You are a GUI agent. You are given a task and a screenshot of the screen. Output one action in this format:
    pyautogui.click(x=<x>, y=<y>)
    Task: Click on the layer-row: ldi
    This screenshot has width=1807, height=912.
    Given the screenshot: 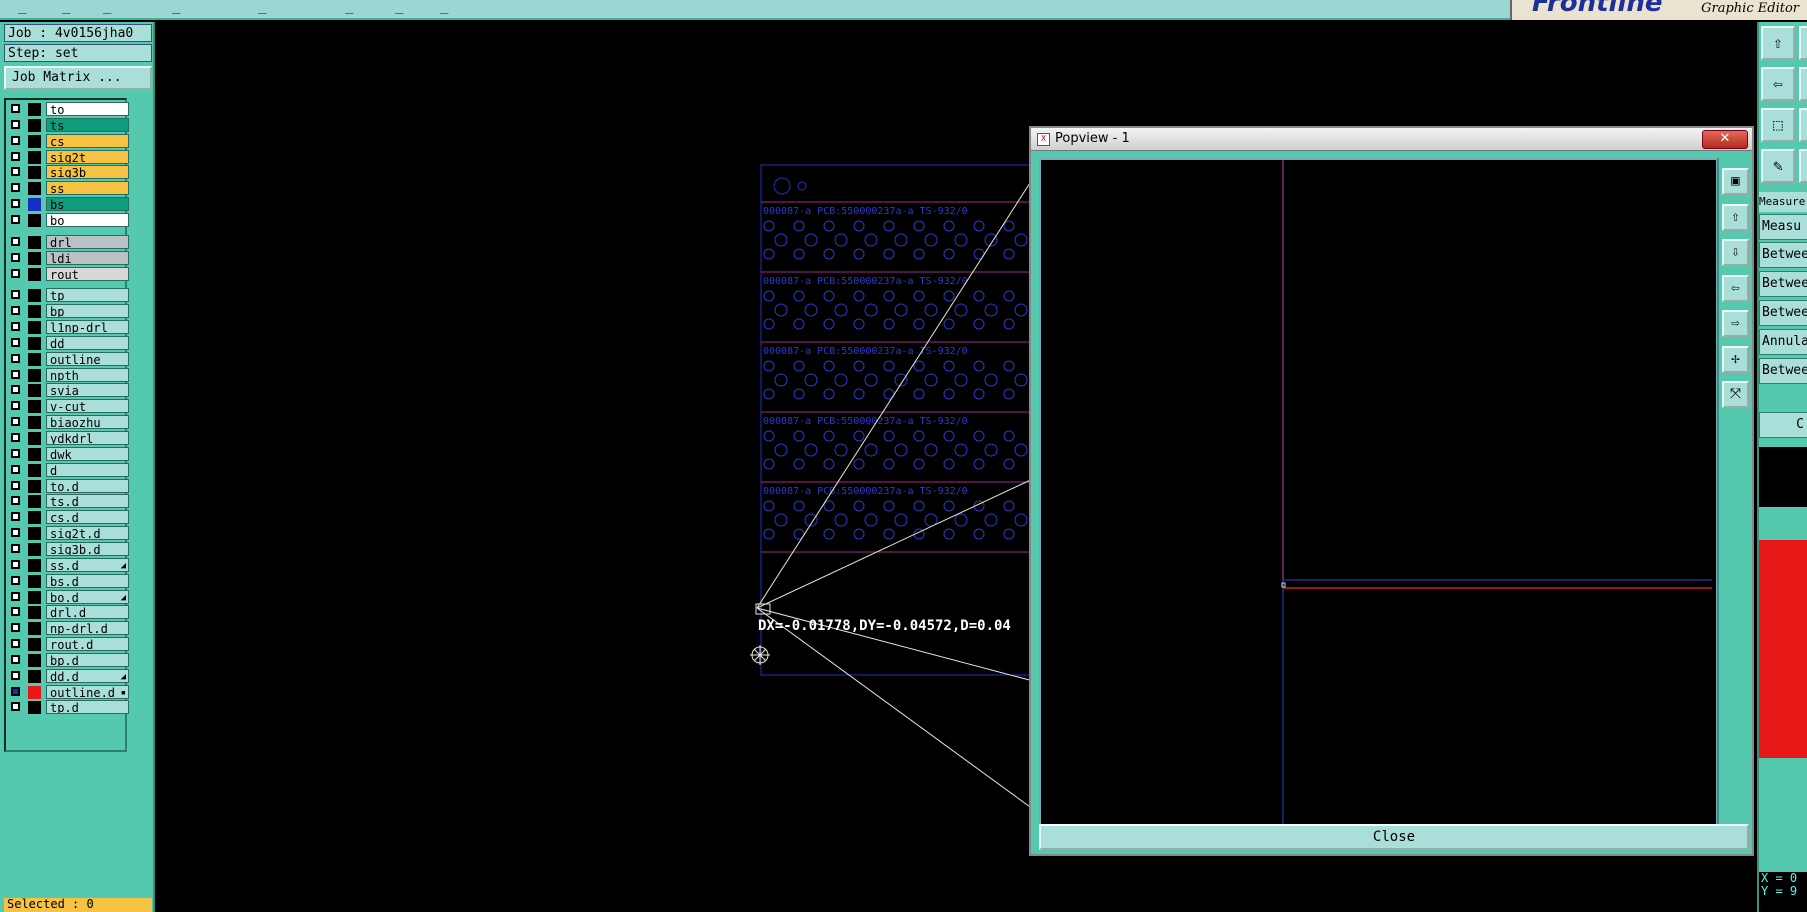 What is the action you would take?
    pyautogui.click(x=68, y=258)
    